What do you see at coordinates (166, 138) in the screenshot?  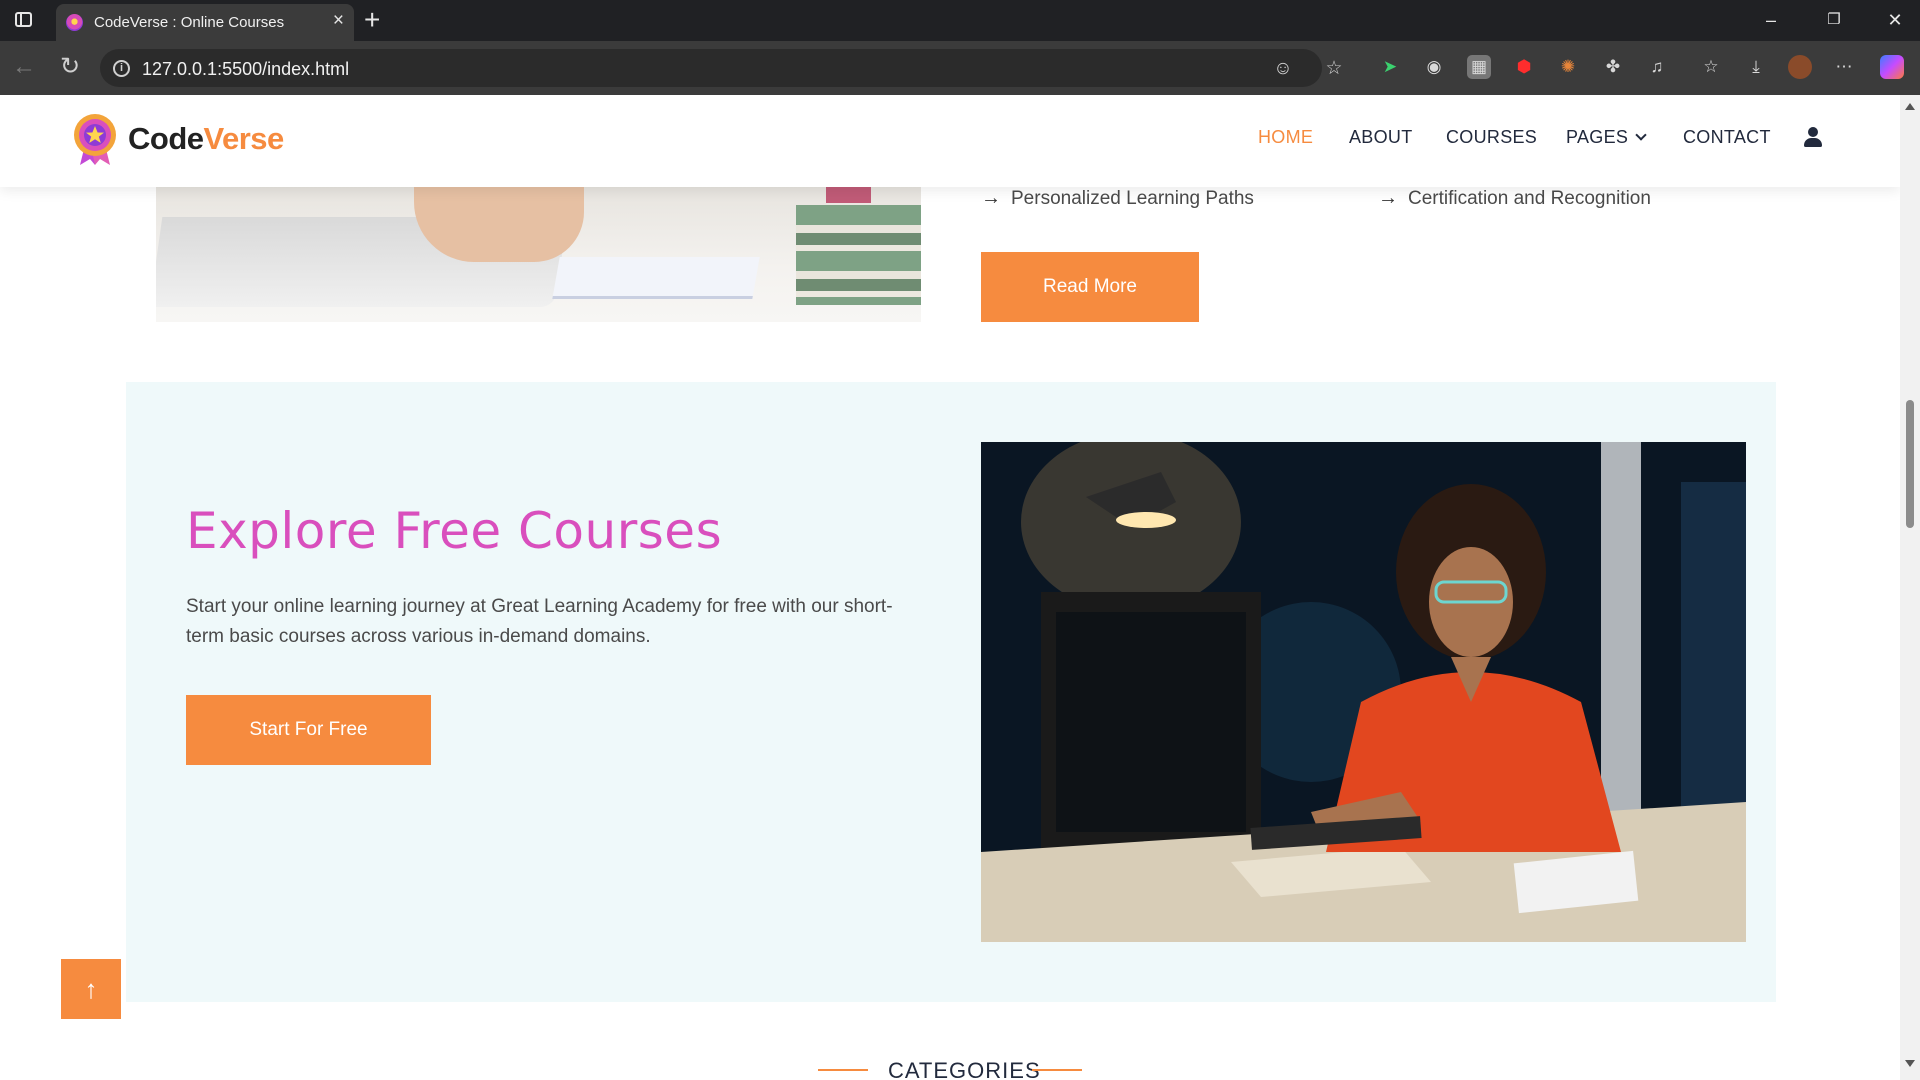 I see `logo-text-code: Code` at bounding box center [166, 138].